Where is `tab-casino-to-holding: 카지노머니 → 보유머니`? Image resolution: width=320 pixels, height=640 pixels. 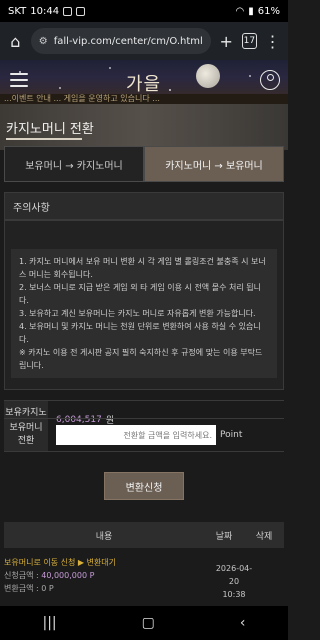
tab-casino-to-holding: 카지노머니 → 보유머니 is located at coordinates (214, 164).